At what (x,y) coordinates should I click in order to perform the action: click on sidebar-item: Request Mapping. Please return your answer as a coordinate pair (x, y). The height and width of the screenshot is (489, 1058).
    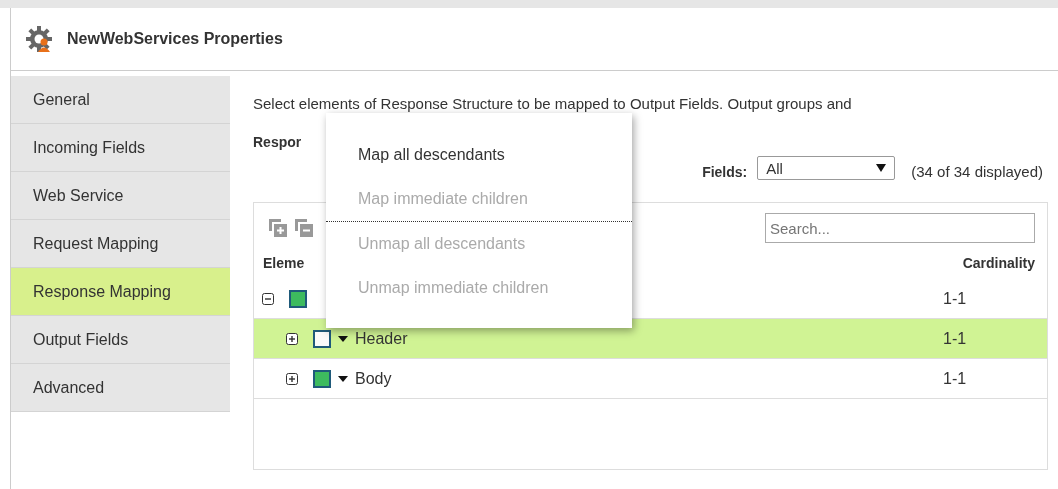
    Looking at the image, I should click on (120, 244).